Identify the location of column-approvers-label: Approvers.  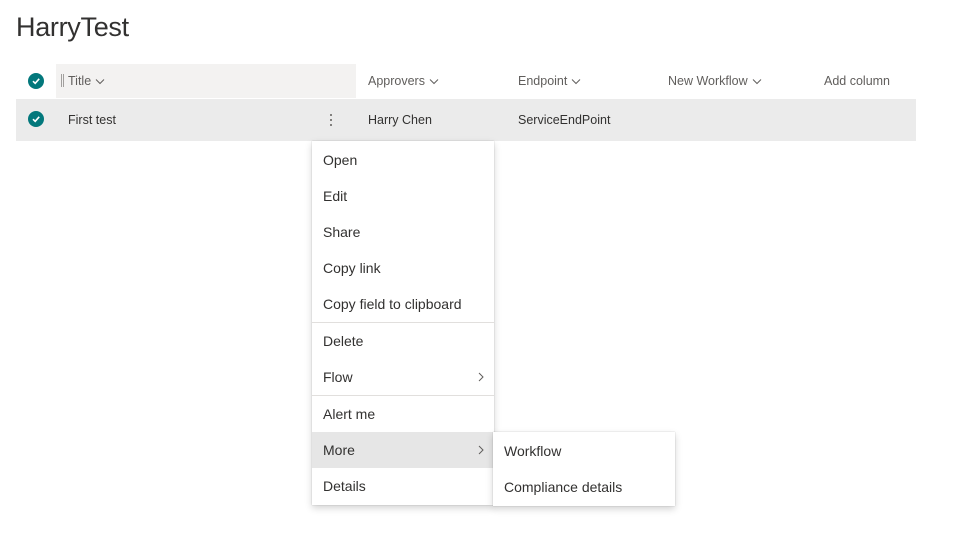
(396, 81).